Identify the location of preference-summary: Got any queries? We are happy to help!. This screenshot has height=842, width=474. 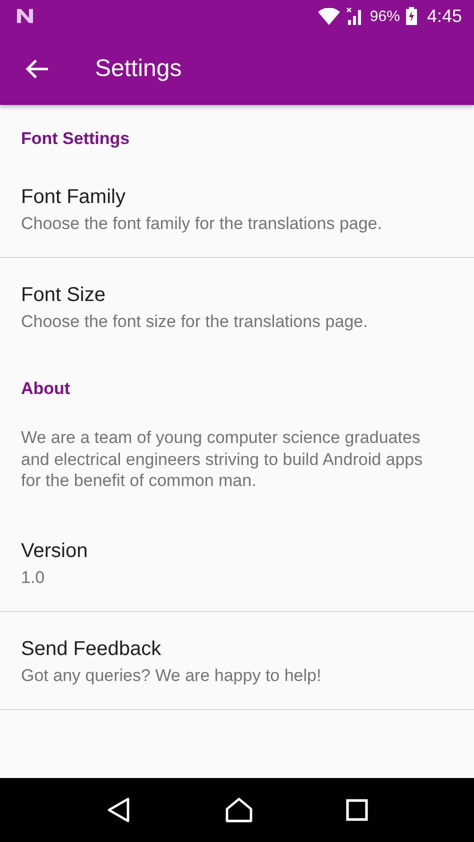
(171, 675).